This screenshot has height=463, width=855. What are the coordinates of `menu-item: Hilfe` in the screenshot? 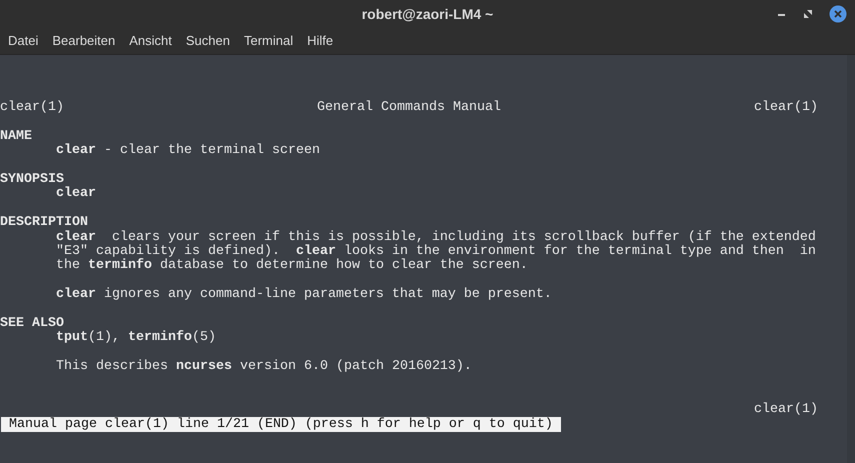 It's located at (320, 41).